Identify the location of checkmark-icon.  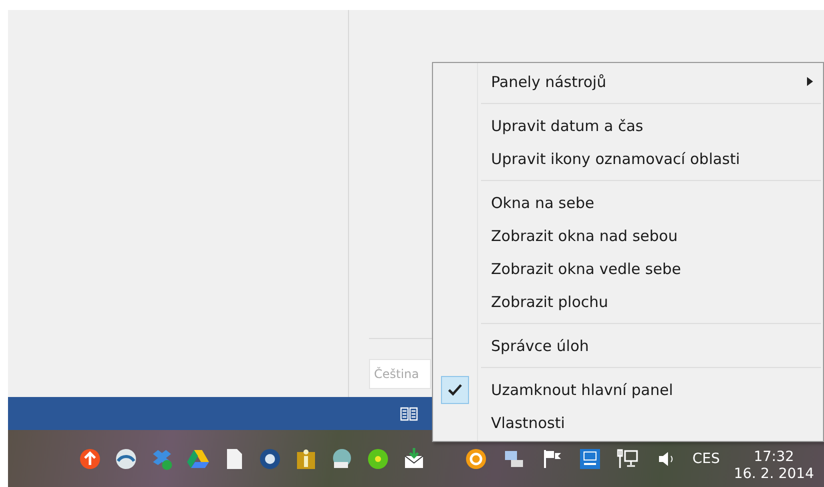
(455, 390).